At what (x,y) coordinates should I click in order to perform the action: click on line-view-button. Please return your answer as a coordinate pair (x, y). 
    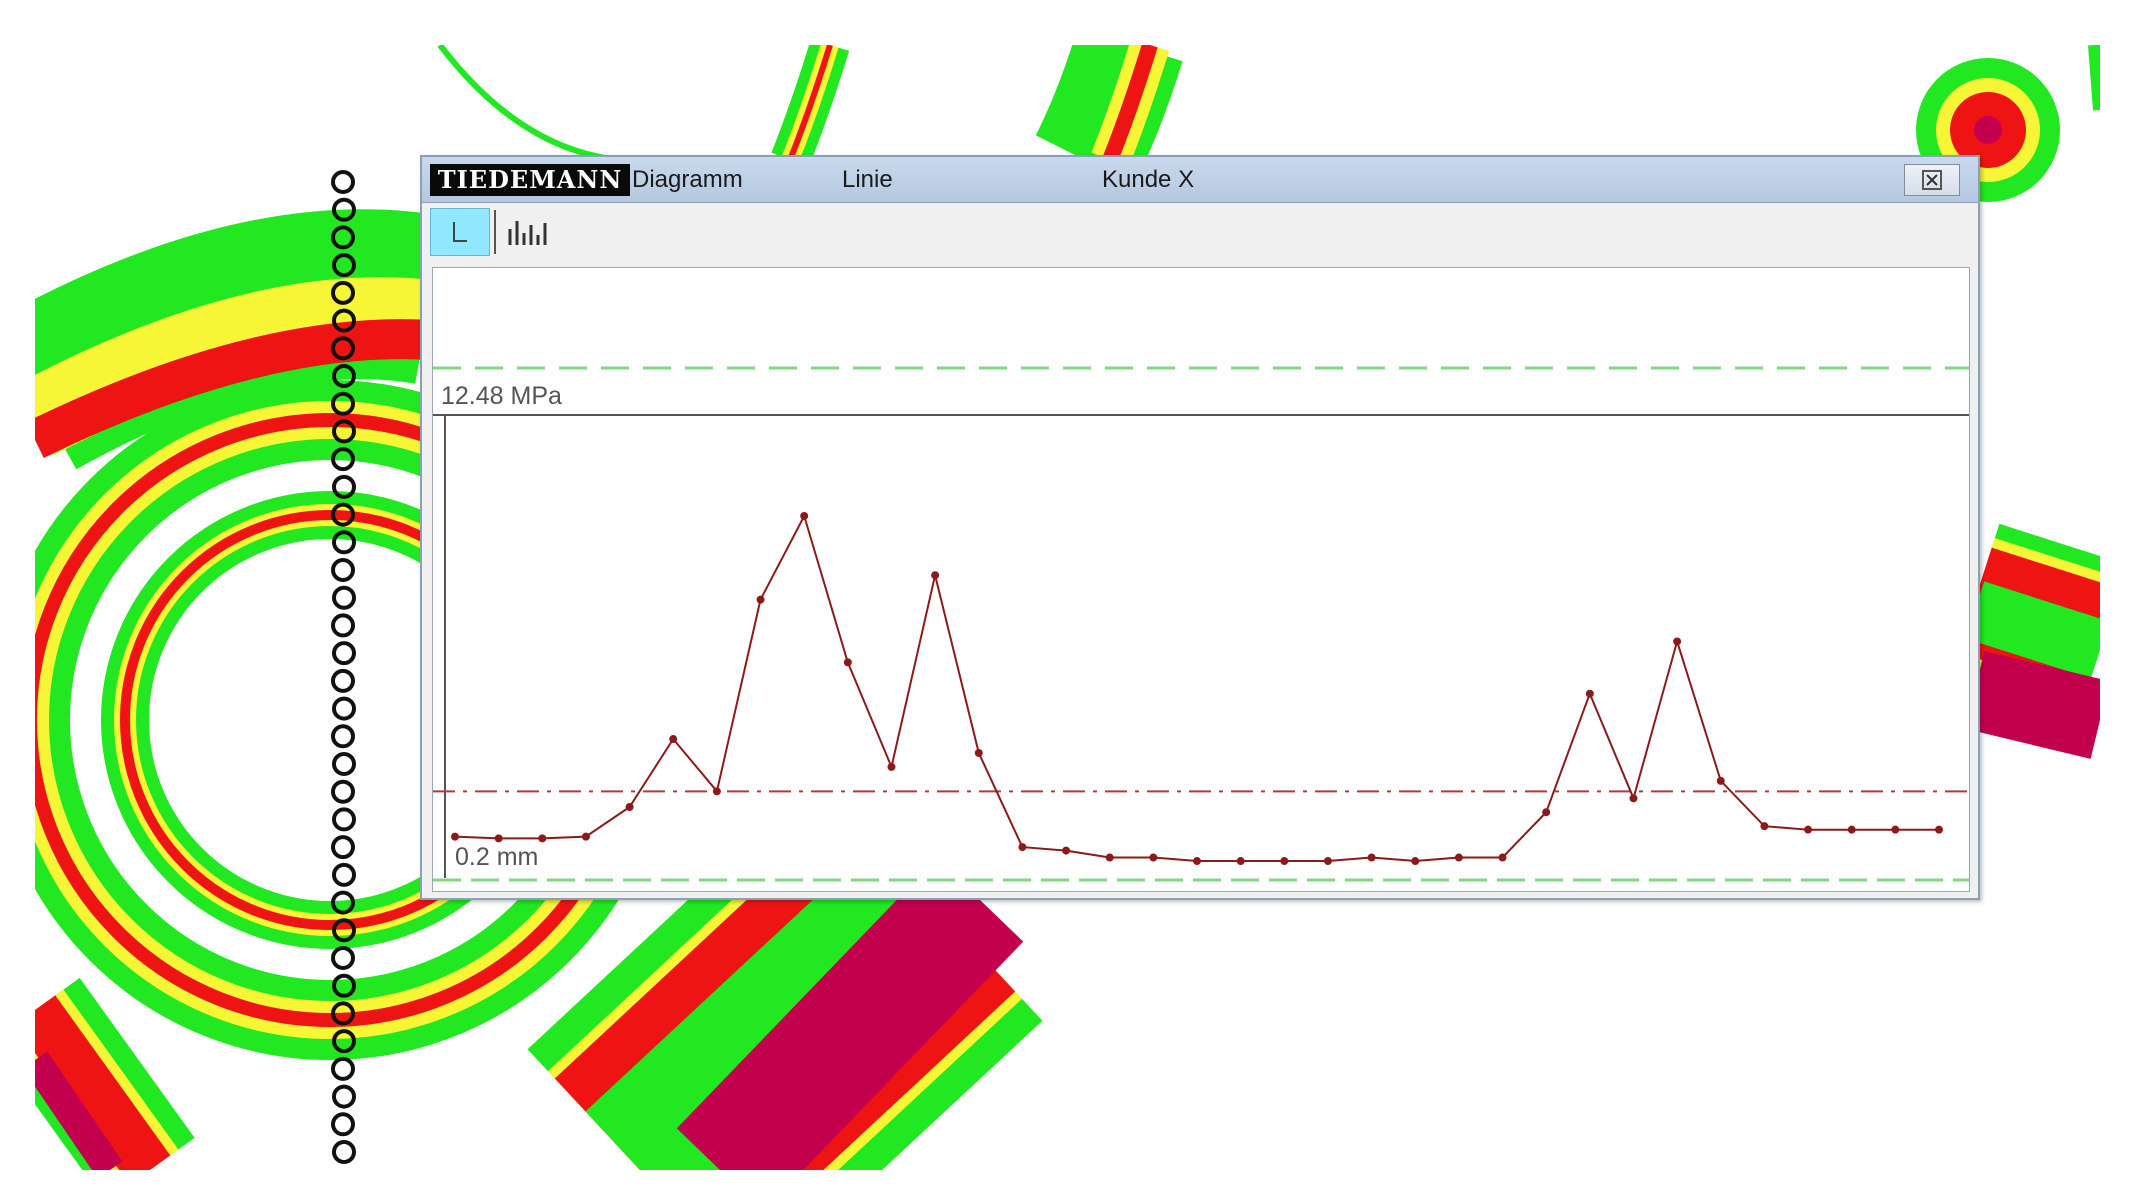
    Looking at the image, I should click on (460, 232).